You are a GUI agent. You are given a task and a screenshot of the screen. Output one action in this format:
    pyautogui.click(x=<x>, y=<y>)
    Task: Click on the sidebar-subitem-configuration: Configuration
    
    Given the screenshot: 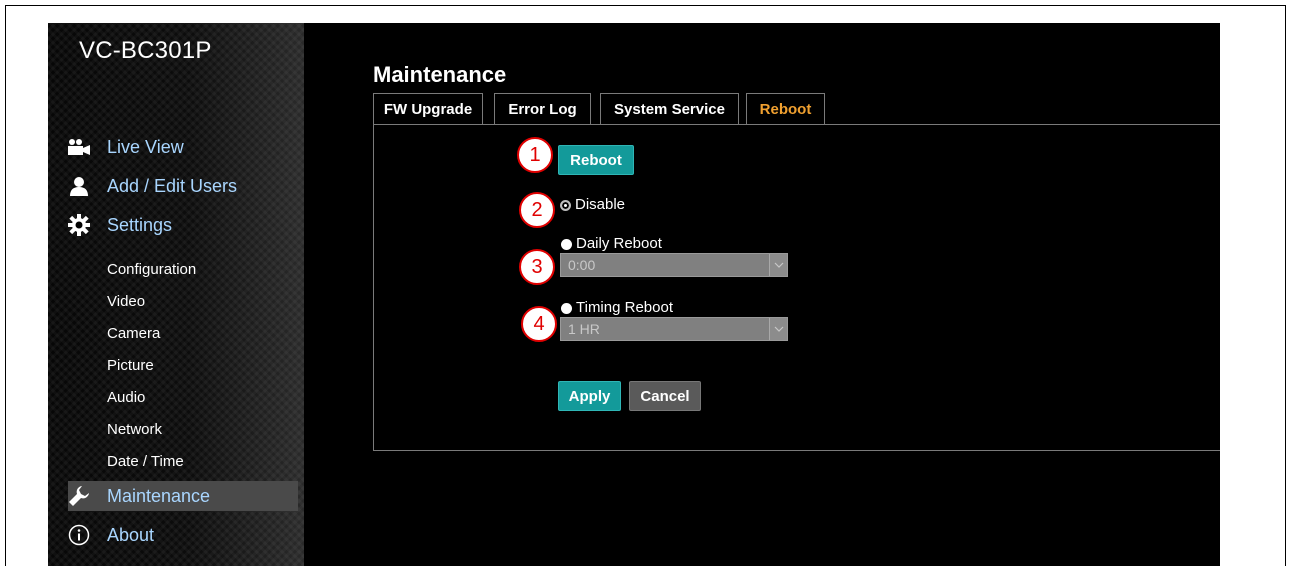 What is the action you would take?
    pyautogui.click(x=151, y=269)
    